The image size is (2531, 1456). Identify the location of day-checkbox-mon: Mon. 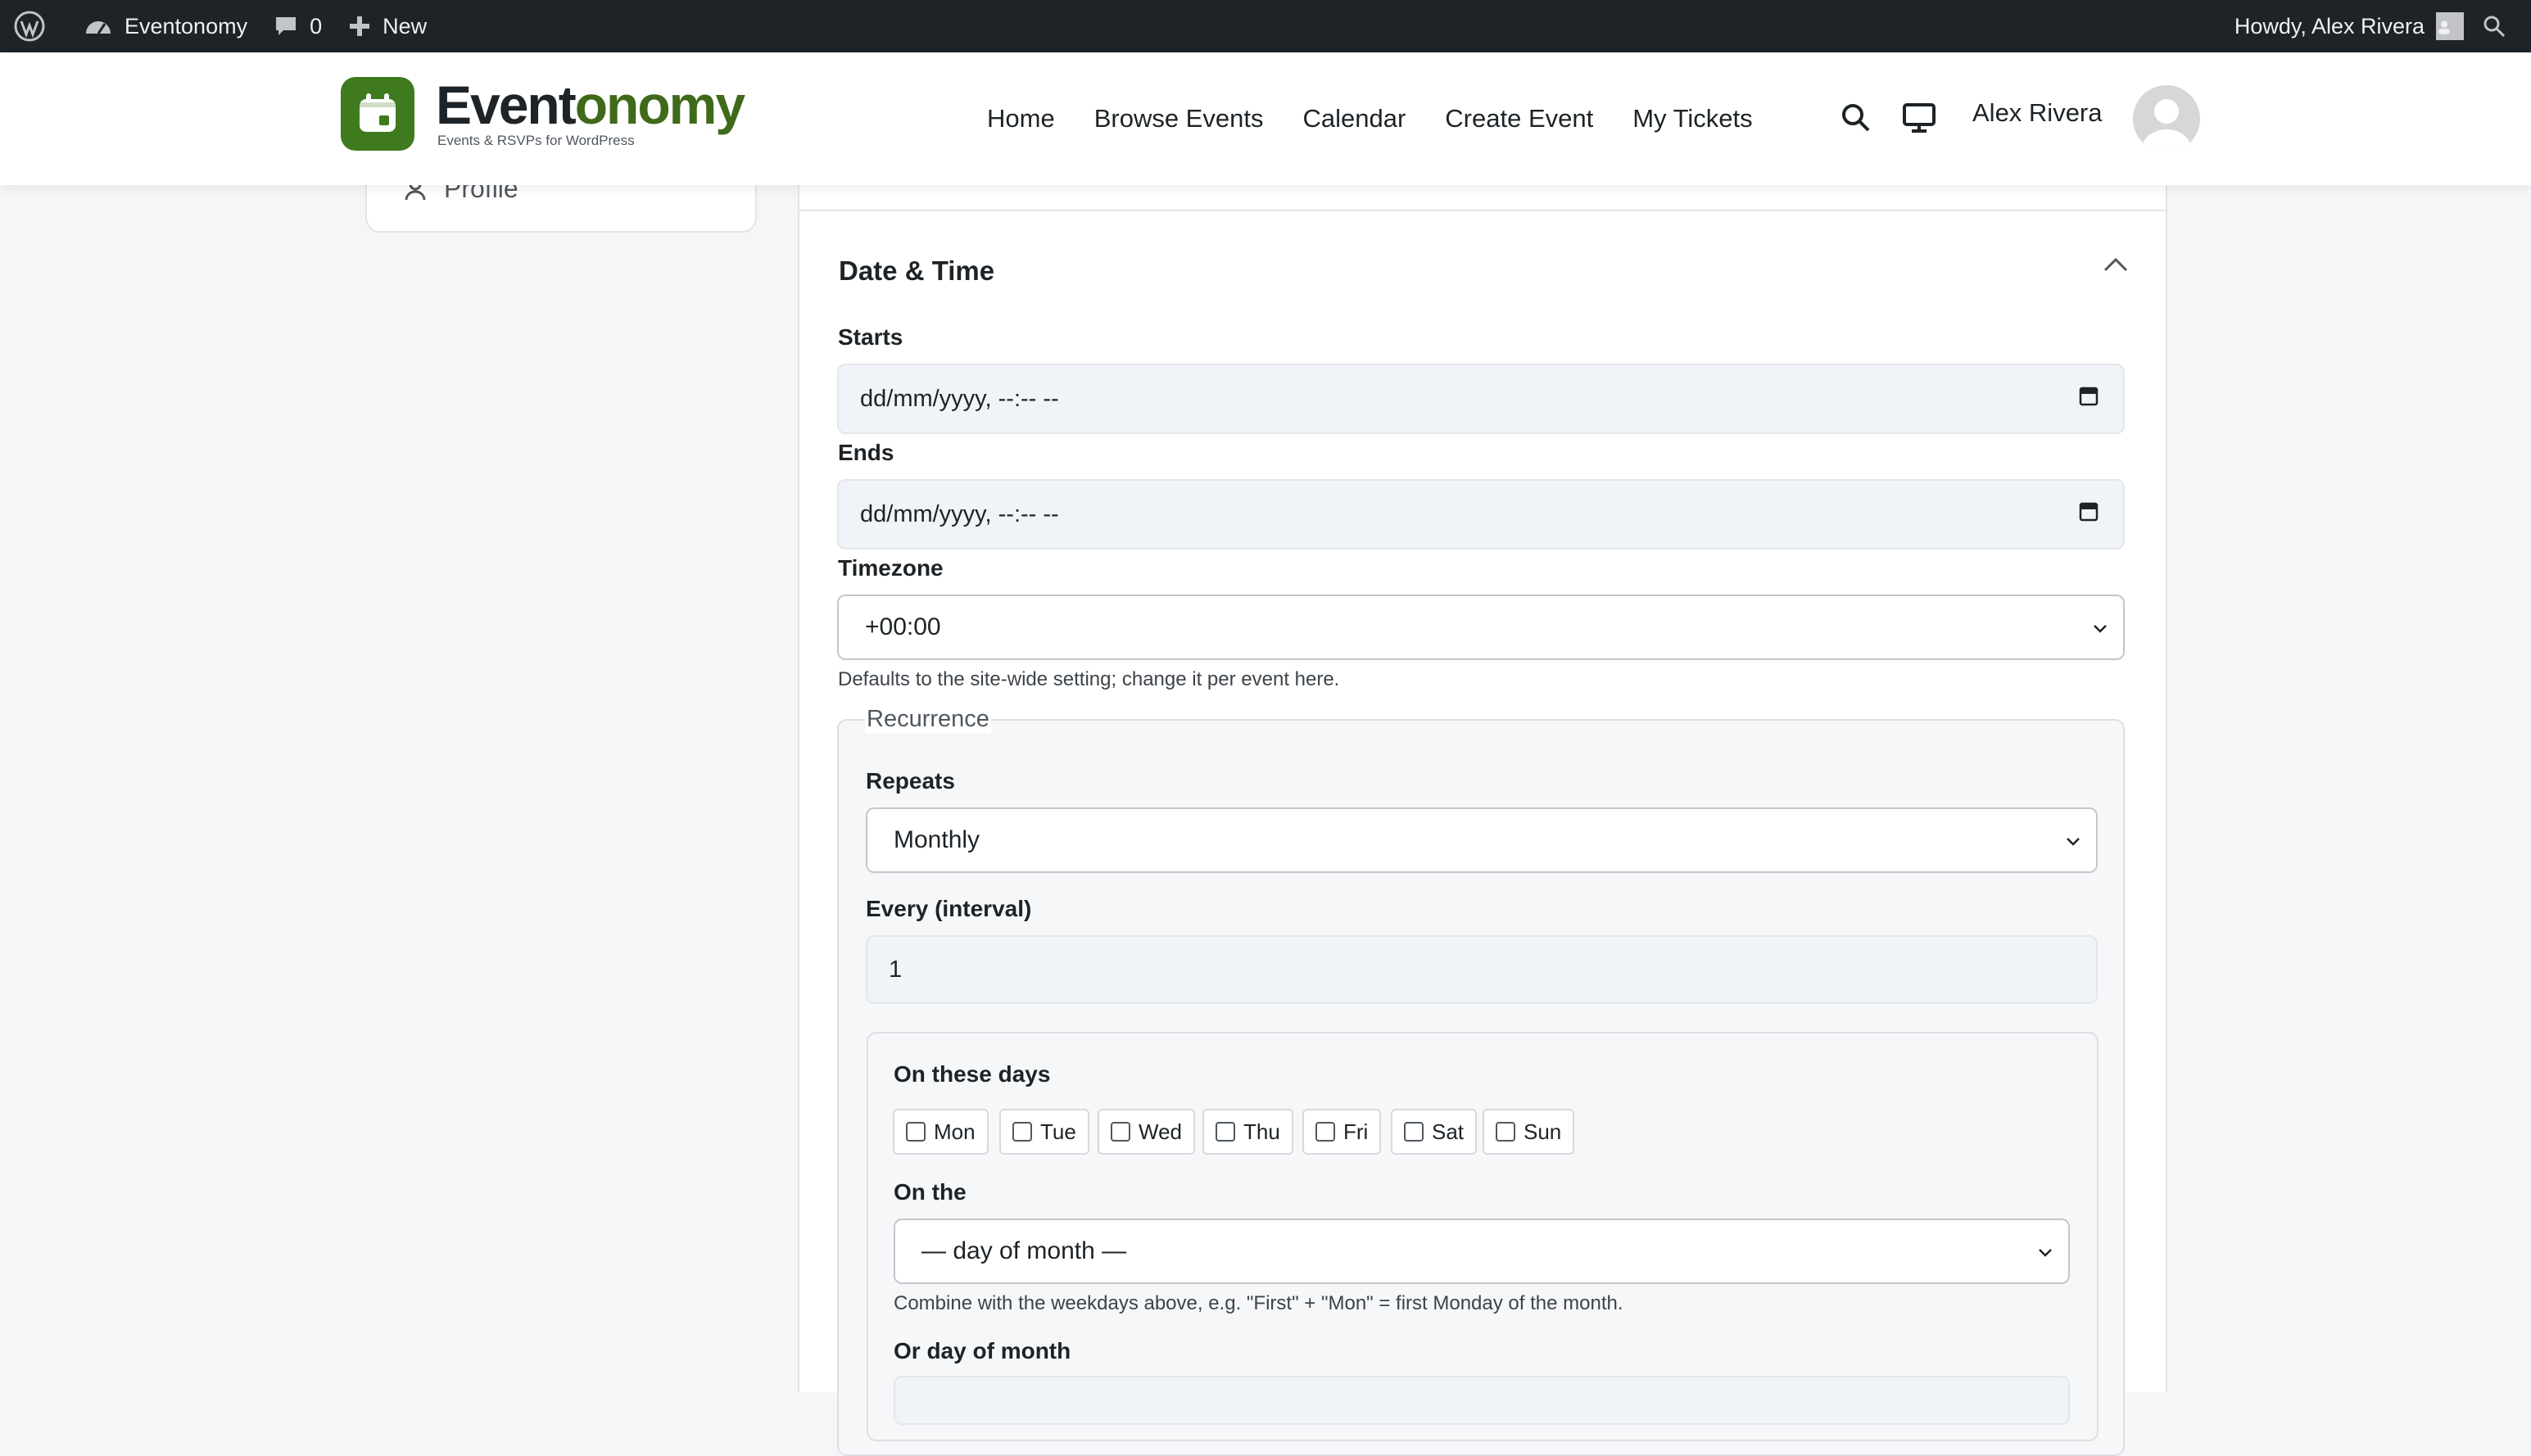
(941, 1132).